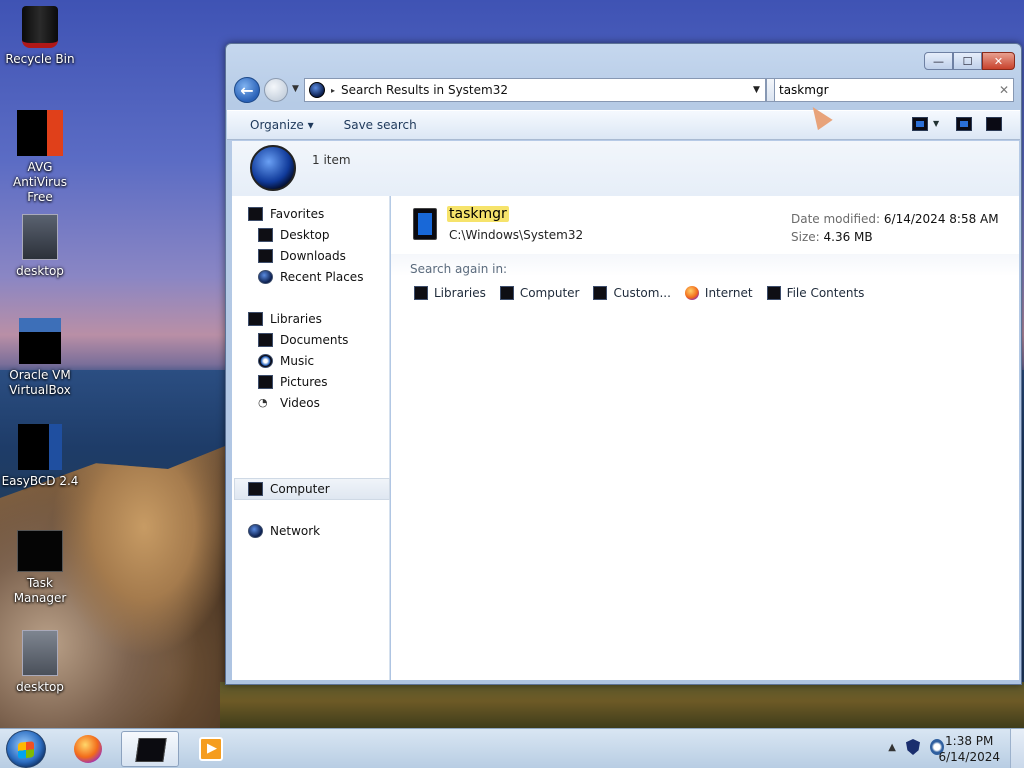 This screenshot has width=1024, height=768. What do you see at coordinates (296, 319) in the screenshot?
I see `nav-label: Libraries` at bounding box center [296, 319].